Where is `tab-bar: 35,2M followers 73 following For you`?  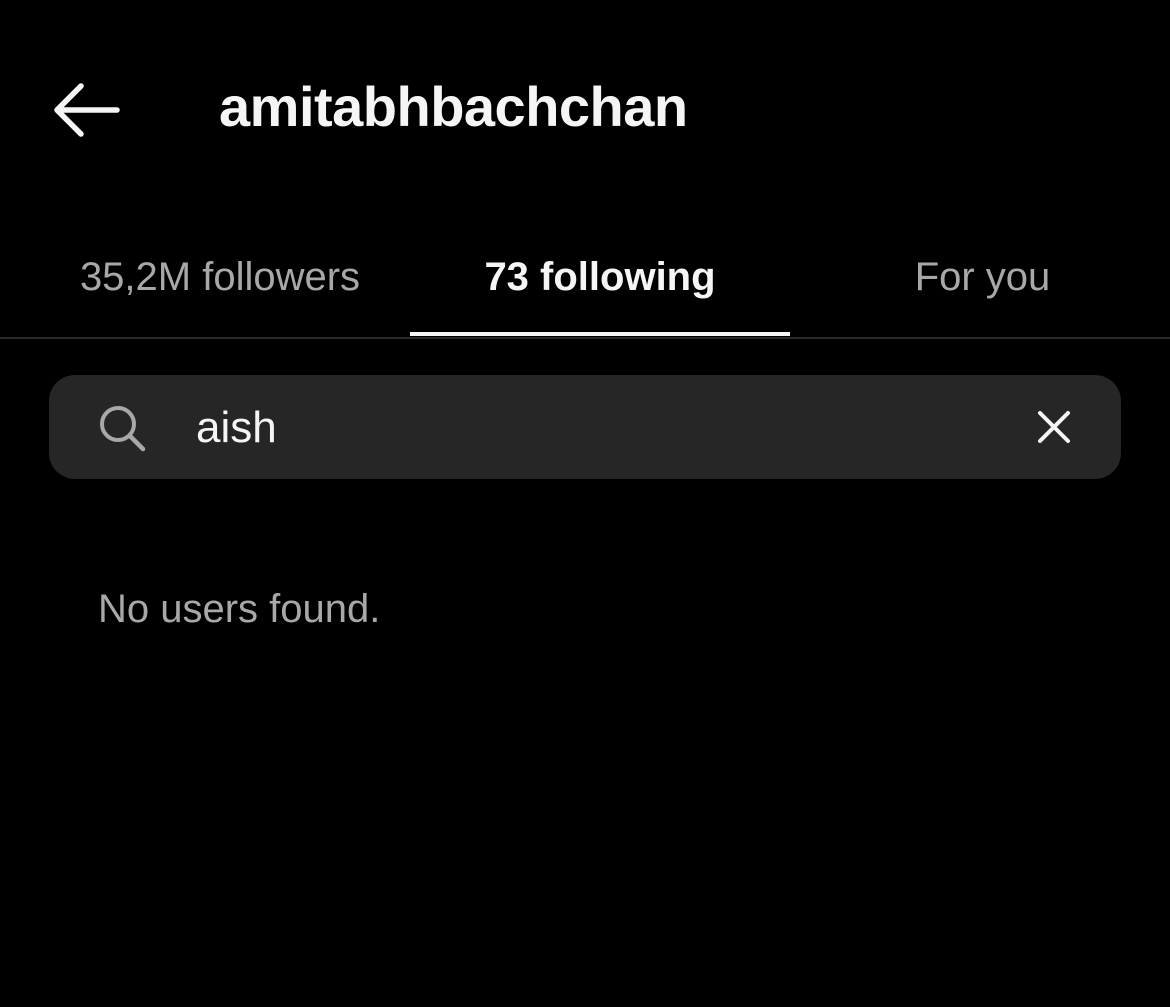 tab-bar: 35,2M followers 73 following For you is located at coordinates (585, 276).